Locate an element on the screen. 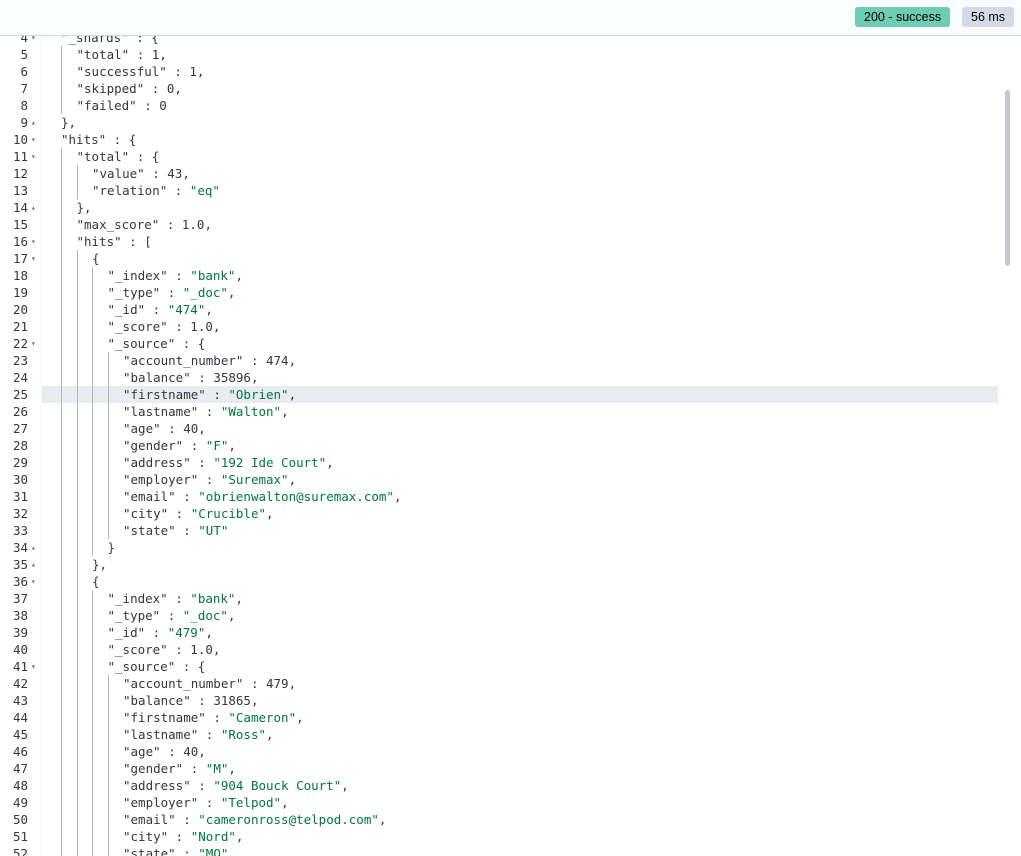 This screenshot has width=1021, height=856. code-line: 18 "_index" : "bank", is located at coordinates (500, 275).